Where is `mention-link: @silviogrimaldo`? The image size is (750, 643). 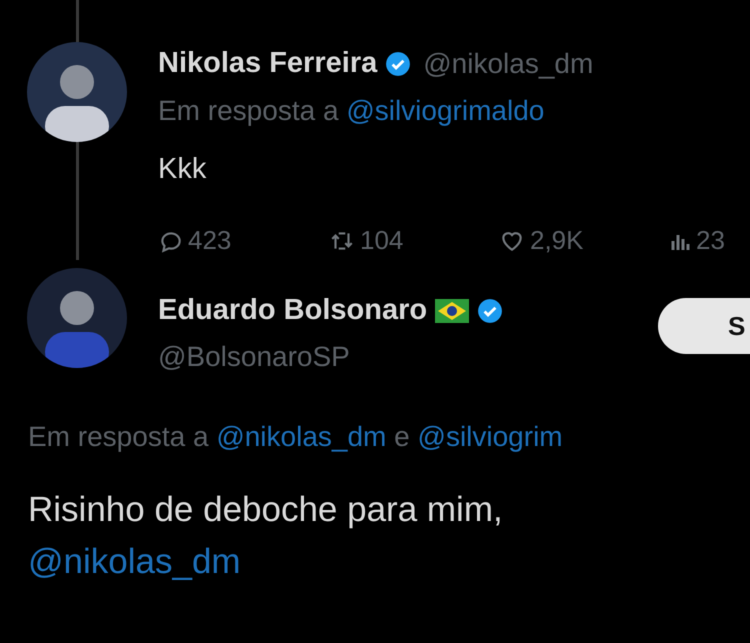 mention-link: @silviogrimaldo is located at coordinates (445, 110).